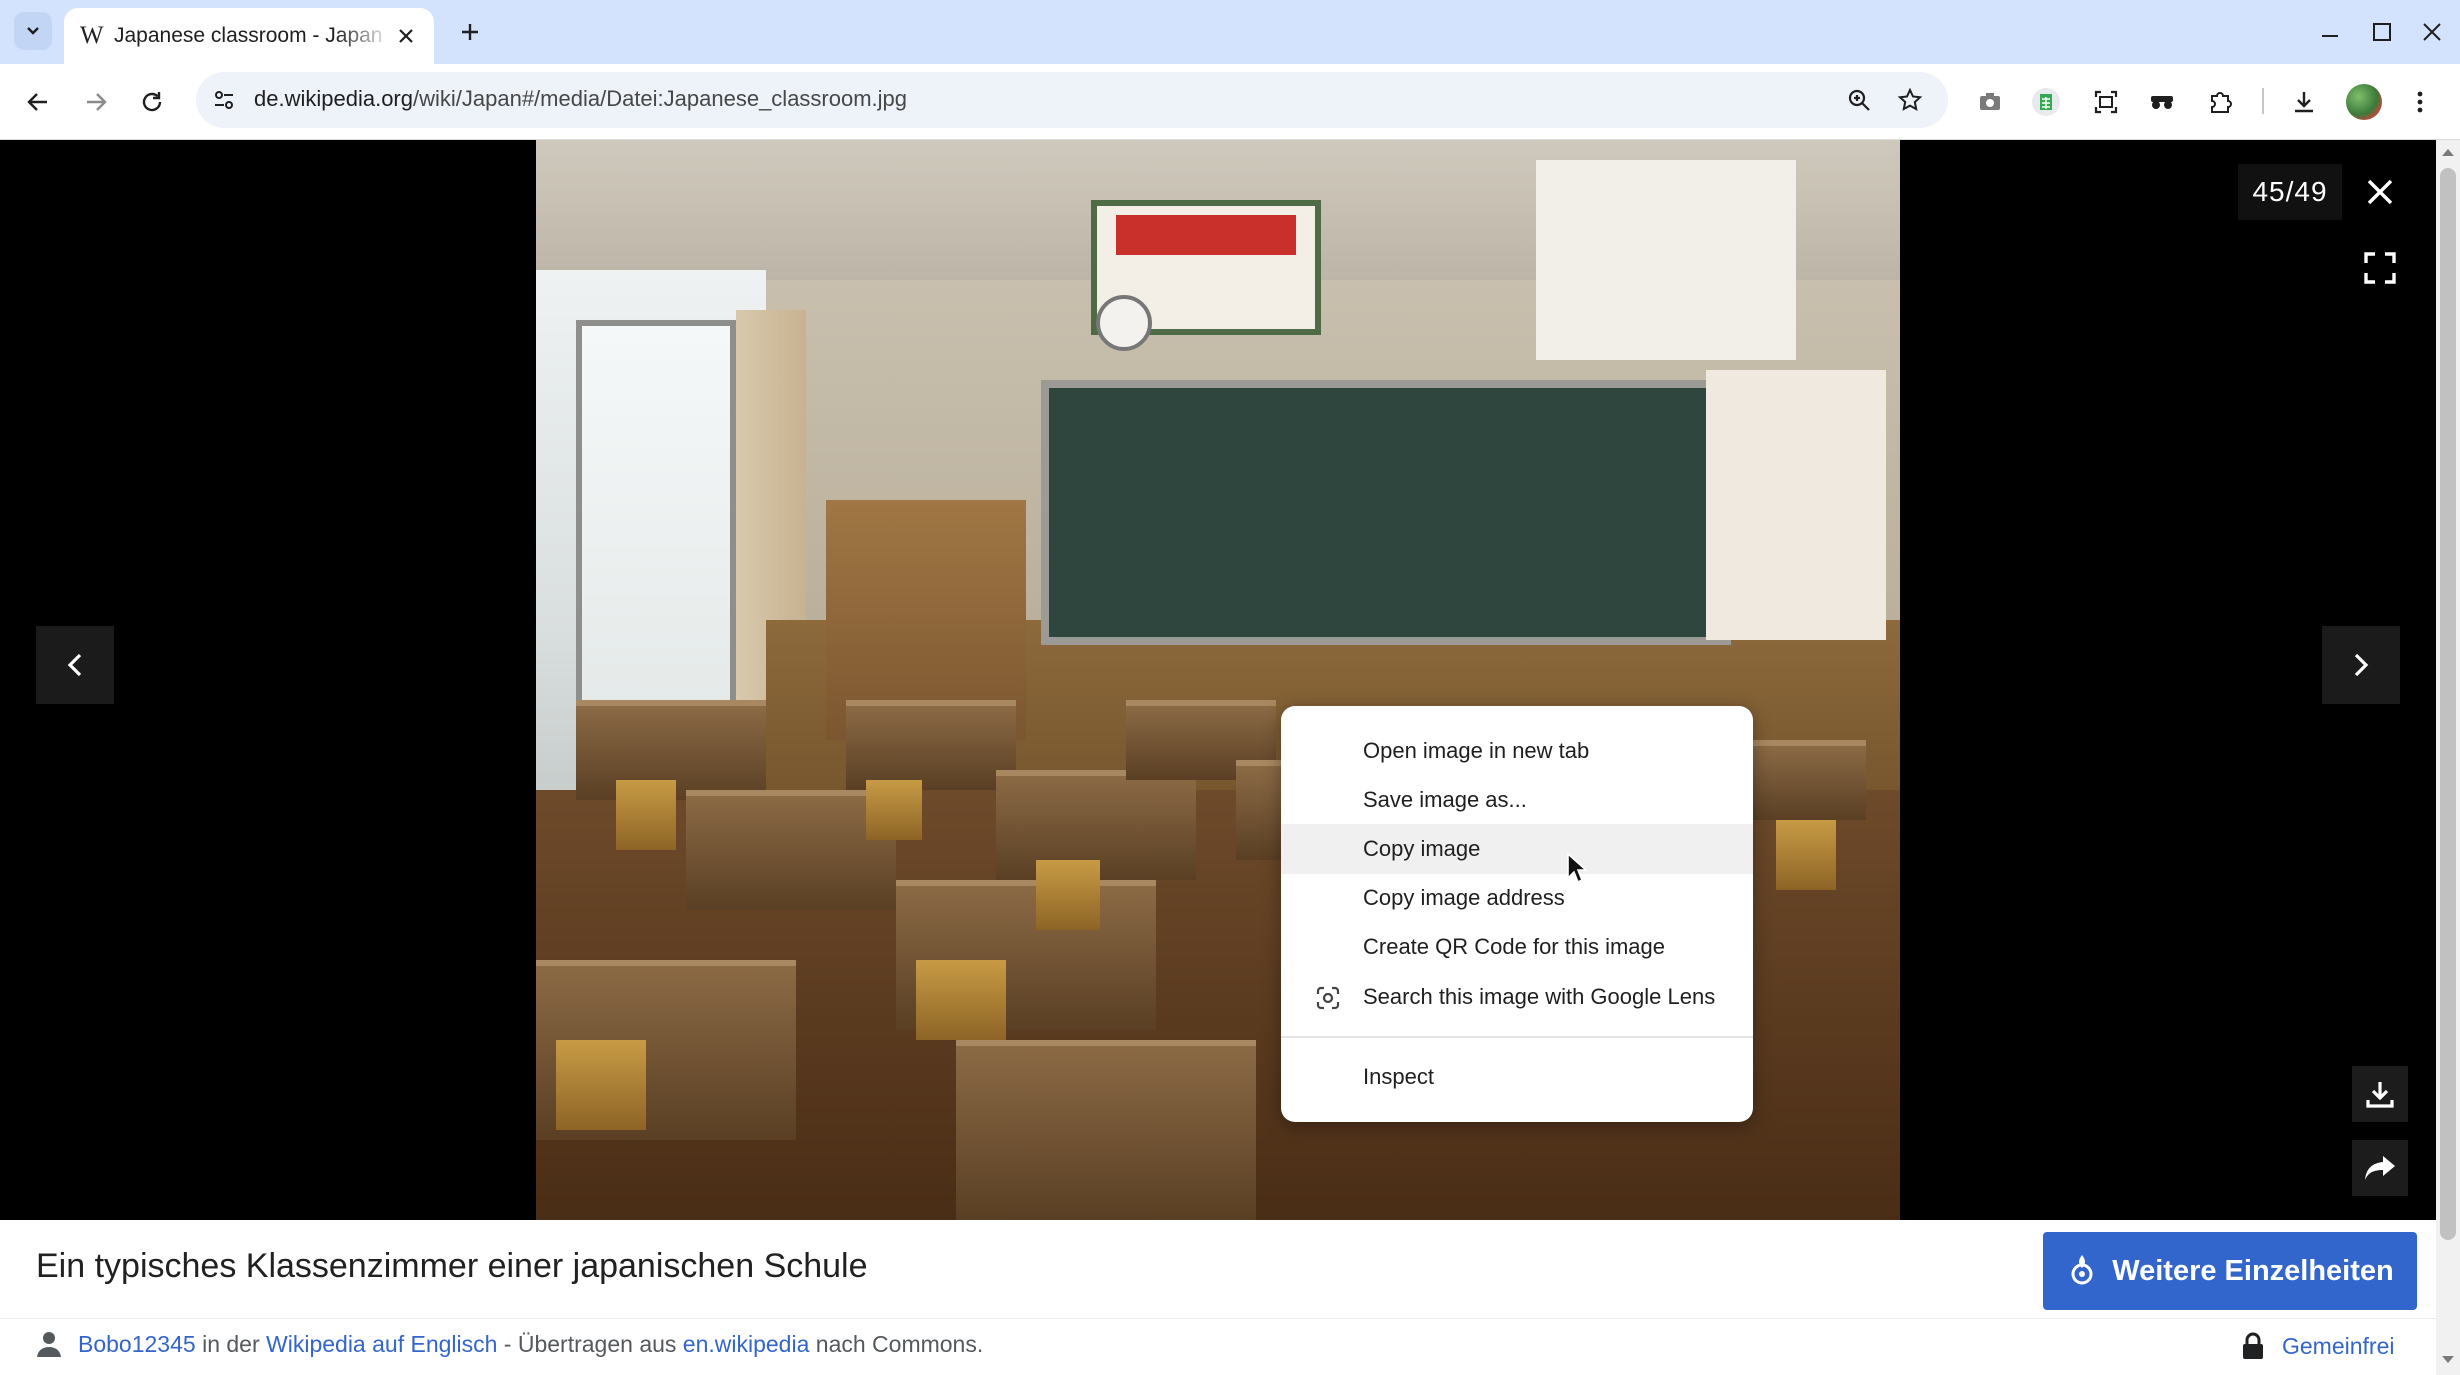  Describe the element at coordinates (2448, 704) in the screenshot. I see `scrollbar-thumb` at that location.